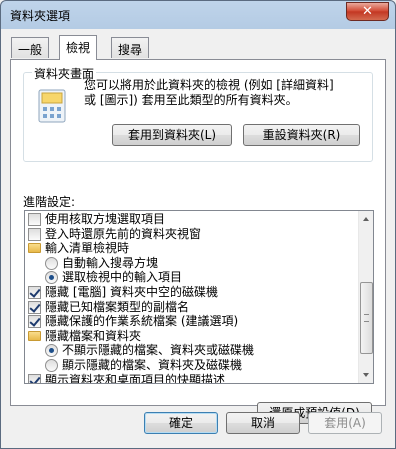 This screenshot has height=449, width=396. Describe the element at coordinates (122, 277) in the screenshot. I see `advanced-setting-label: 選取檢視中的輸入項目` at that location.